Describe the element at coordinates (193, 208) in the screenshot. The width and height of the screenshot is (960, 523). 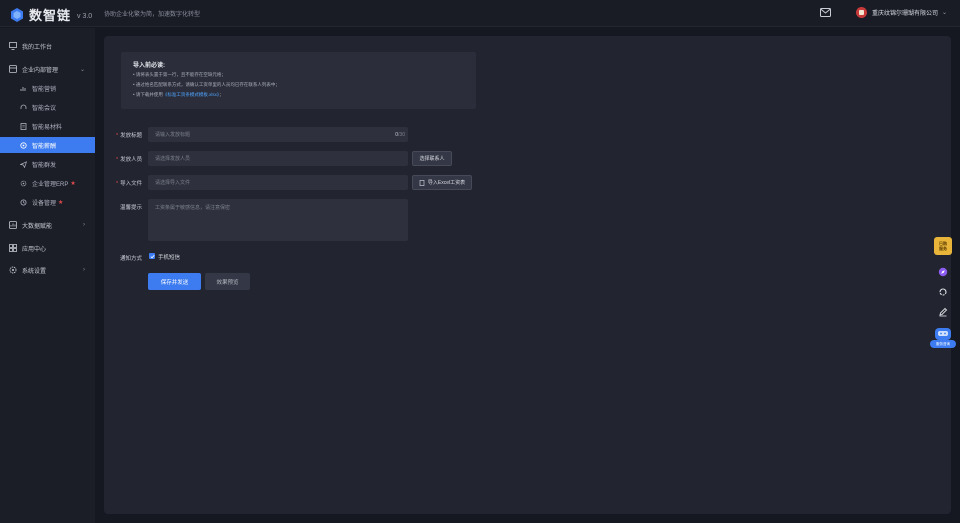
I see `tip-placeholder: 工资条属于敏感信息，请注意保密` at that location.